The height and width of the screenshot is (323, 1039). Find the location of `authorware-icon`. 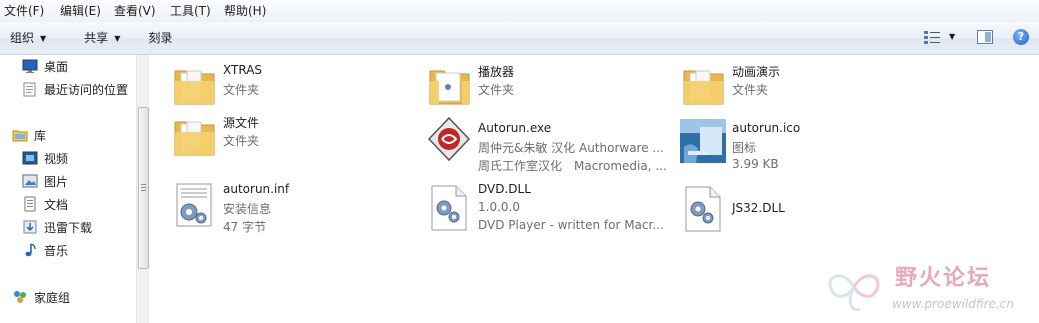

authorware-icon is located at coordinates (449, 139).